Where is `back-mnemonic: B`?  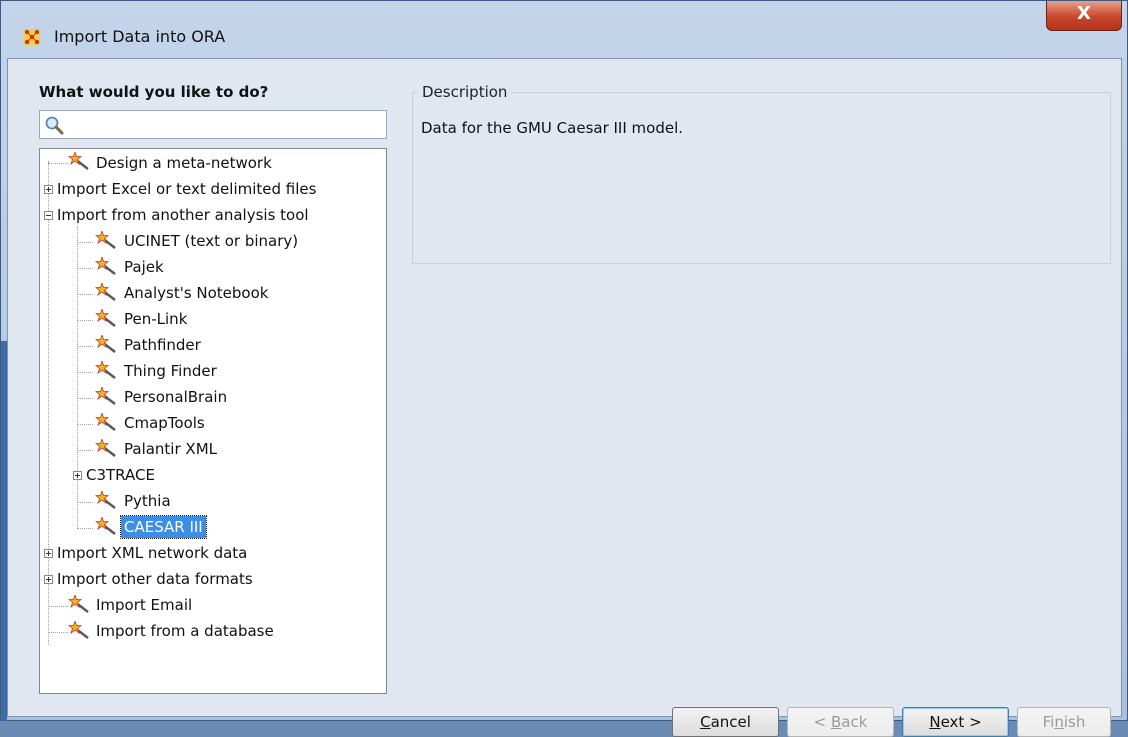
back-mnemonic: B is located at coordinates (836, 722).